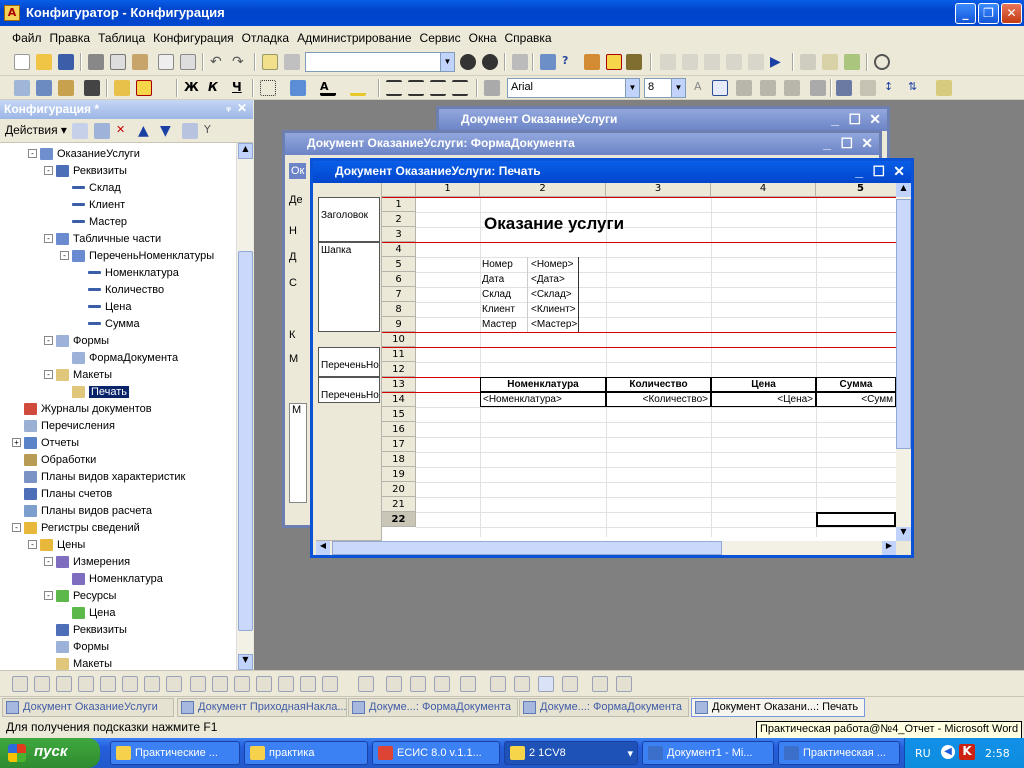  I want to click on menu-service: Сервис, so click(440, 38).